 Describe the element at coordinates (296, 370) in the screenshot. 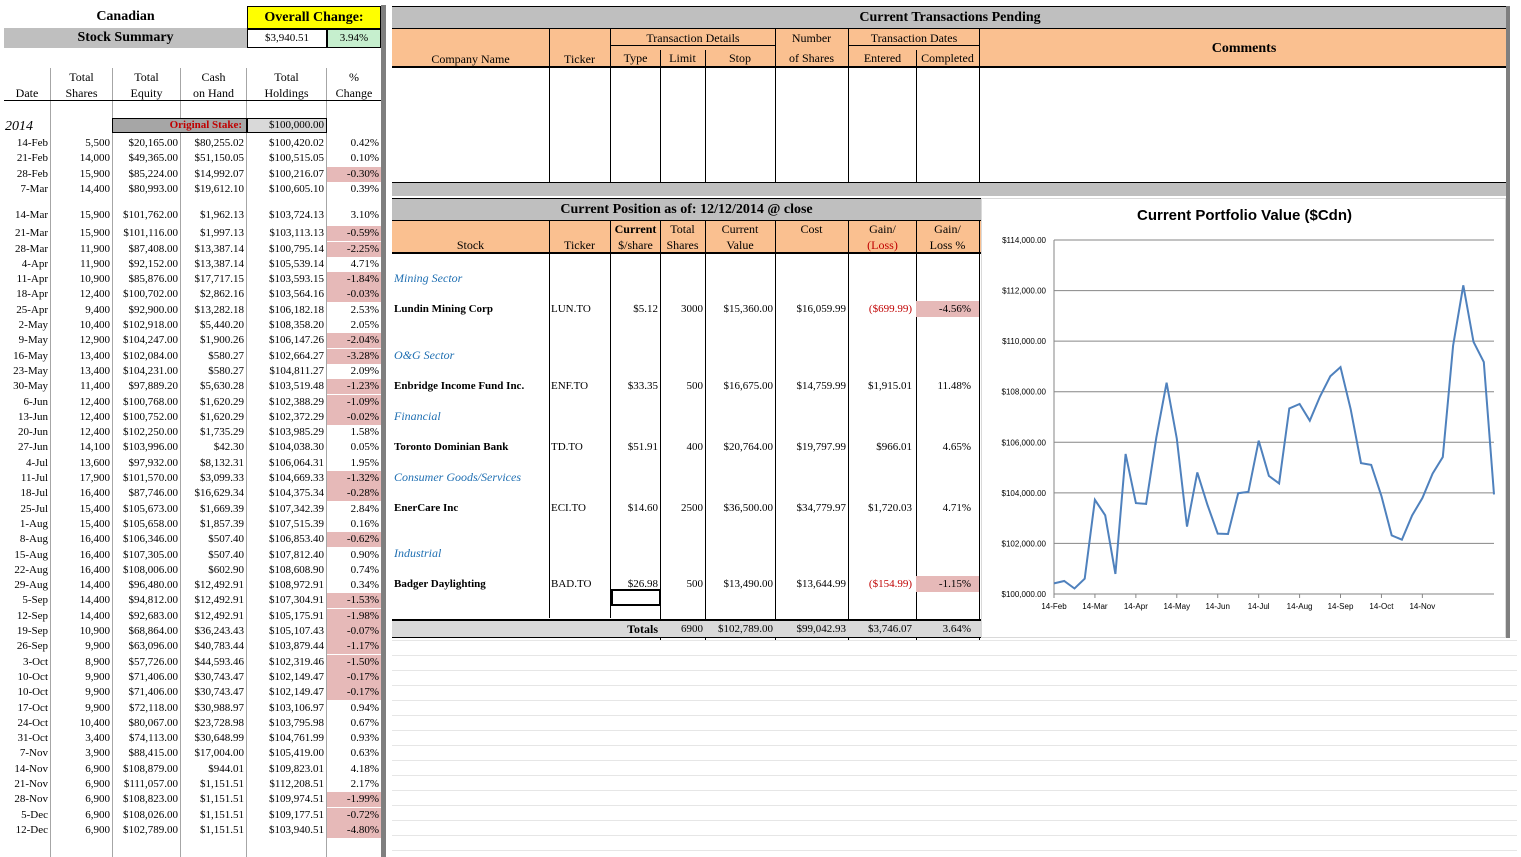

I see `summary-cell-holdings: $104,811.27` at that location.